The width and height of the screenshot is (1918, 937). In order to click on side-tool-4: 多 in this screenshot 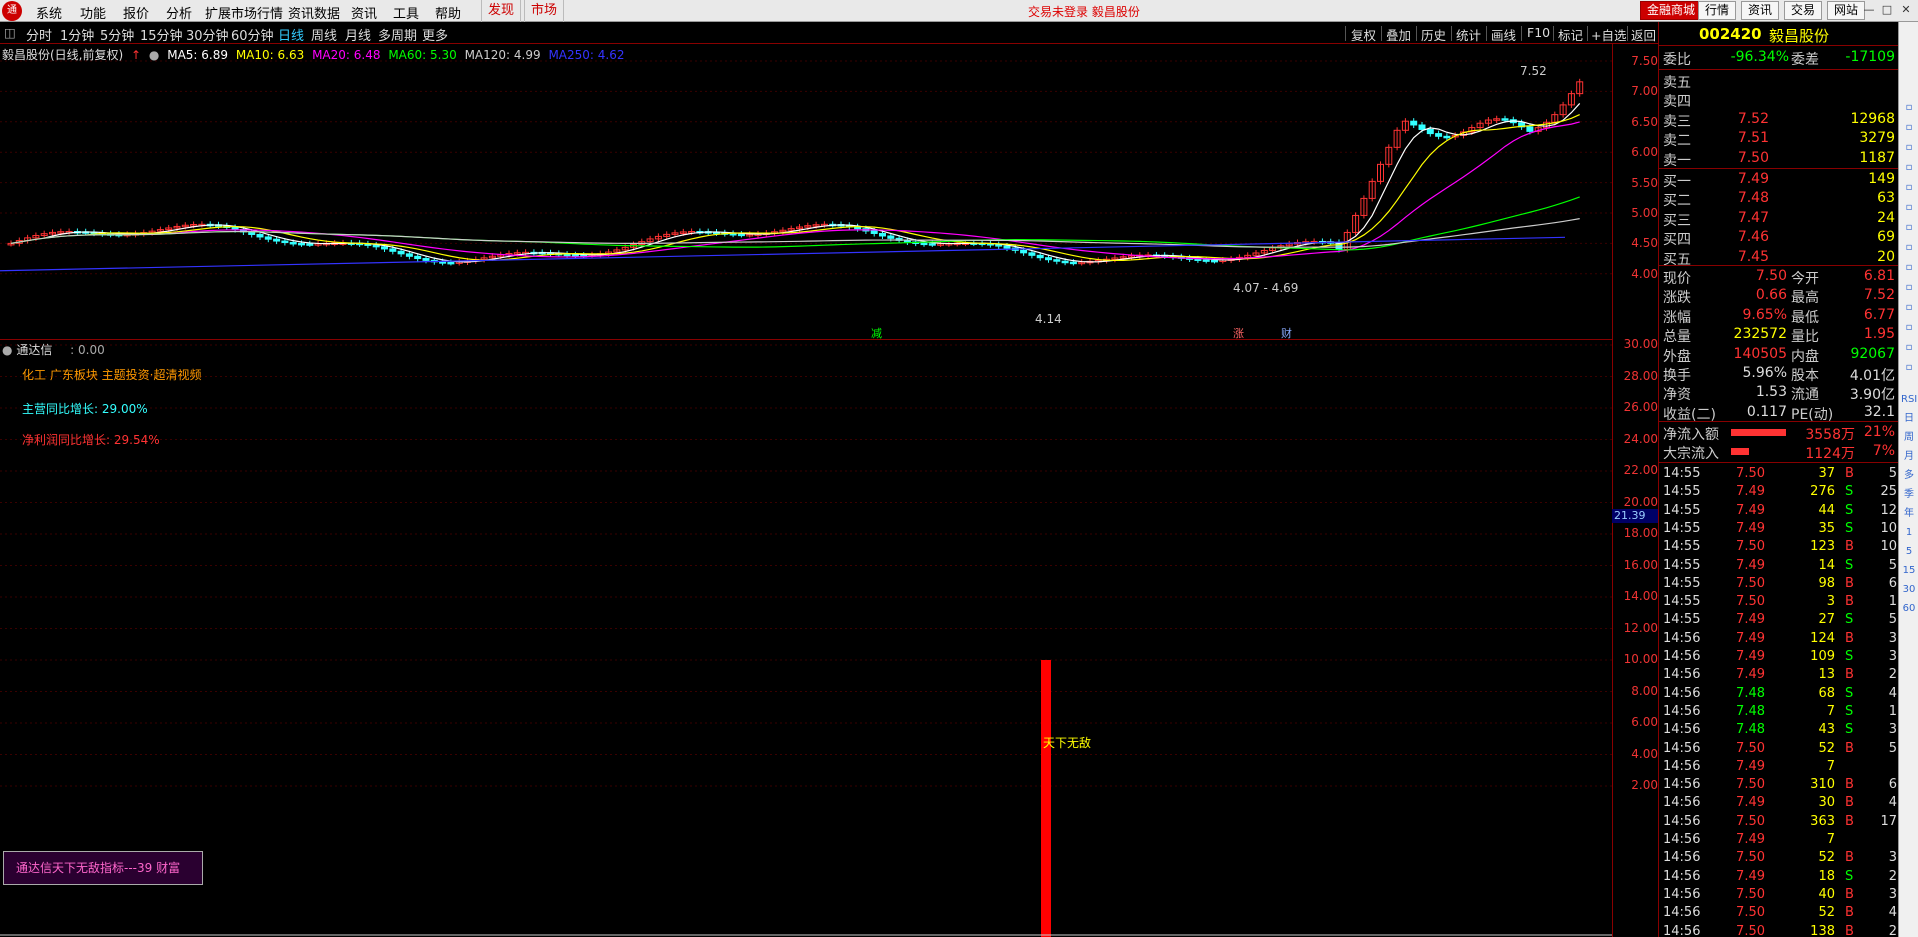, I will do `click(1909, 476)`.